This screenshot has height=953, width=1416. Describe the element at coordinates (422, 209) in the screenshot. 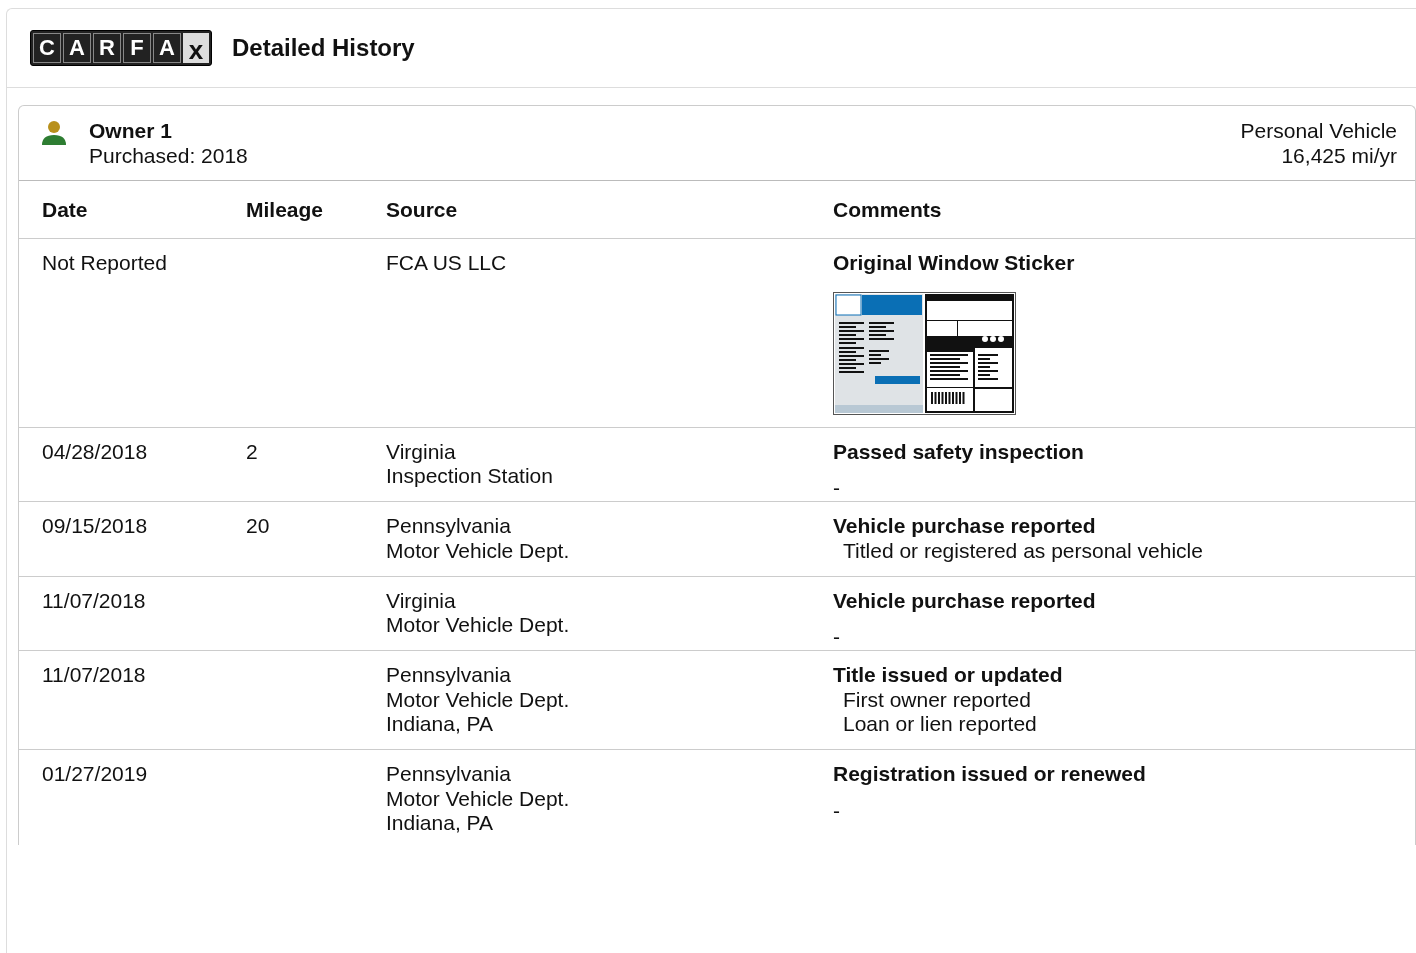

I see `column-header: Source` at that location.